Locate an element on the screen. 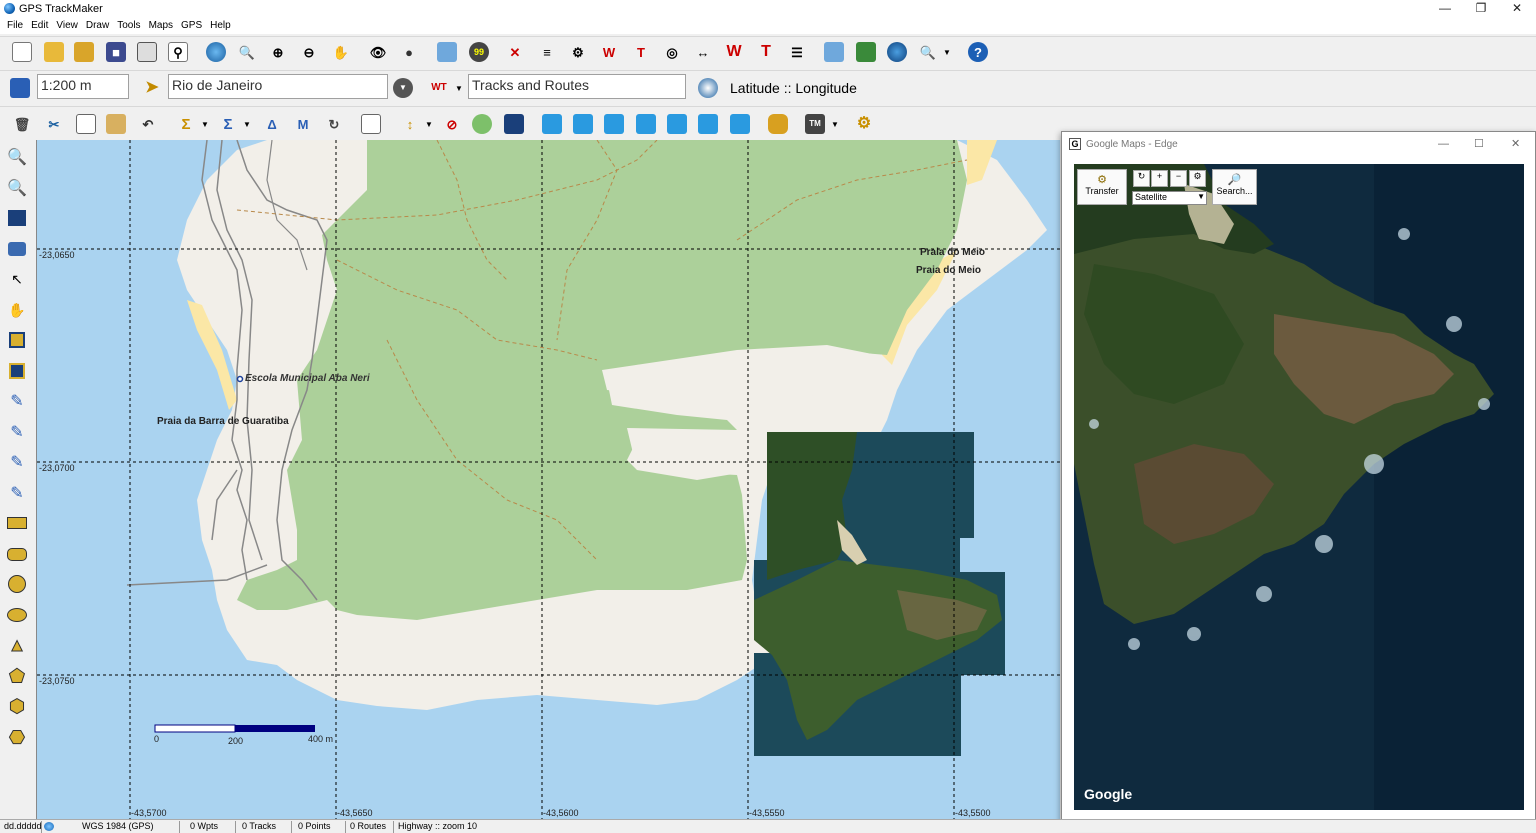 Image resolution: width=1536 pixels, height=833 pixels. scale-field: 1:200 m is located at coordinates (83, 86).